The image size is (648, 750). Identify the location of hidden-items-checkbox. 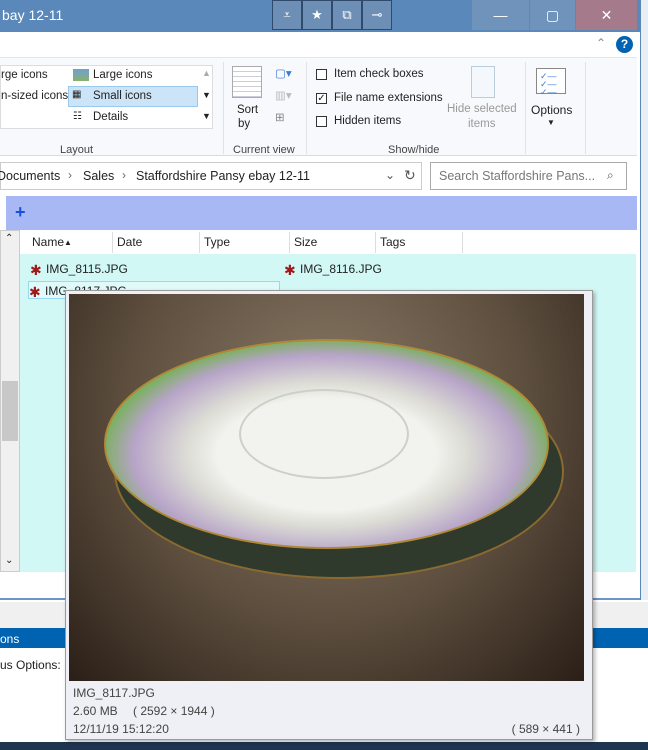
(321, 121).